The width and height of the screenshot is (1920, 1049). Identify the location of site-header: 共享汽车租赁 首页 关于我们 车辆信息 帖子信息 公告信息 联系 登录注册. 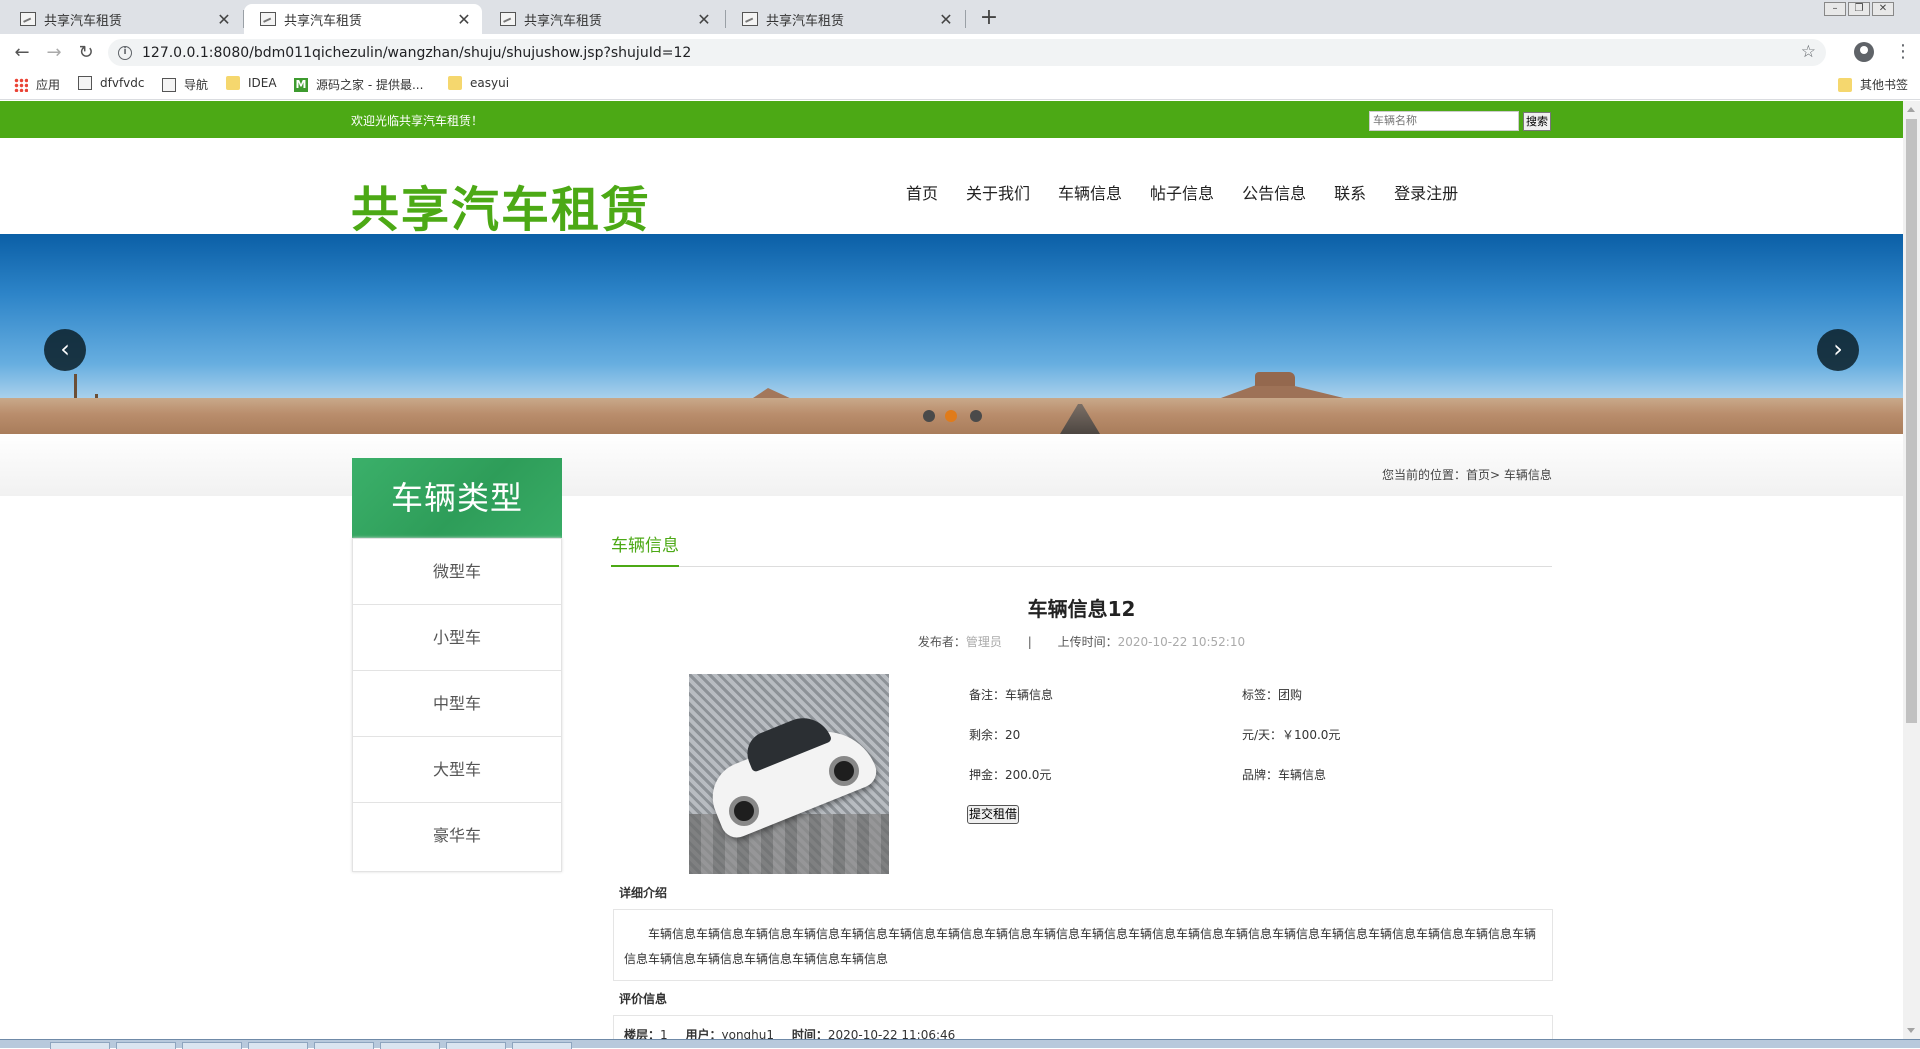
(951, 188).